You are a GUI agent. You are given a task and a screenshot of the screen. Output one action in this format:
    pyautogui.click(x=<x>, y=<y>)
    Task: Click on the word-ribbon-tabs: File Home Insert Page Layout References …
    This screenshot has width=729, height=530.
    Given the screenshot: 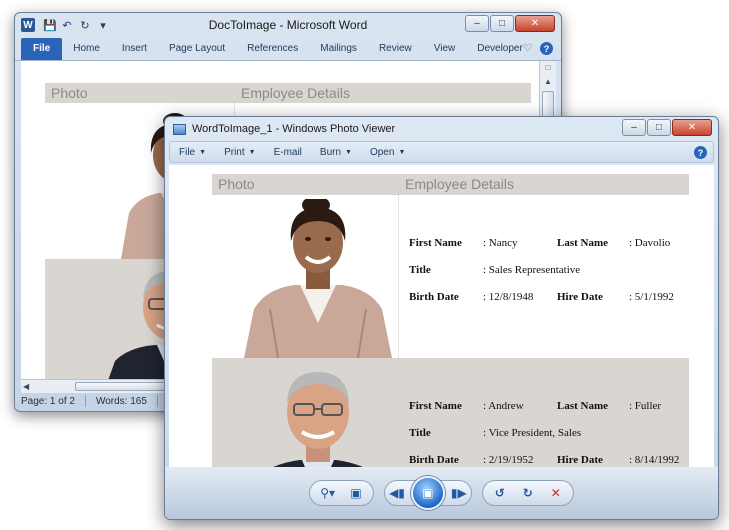 What is the action you would take?
    pyautogui.click(x=288, y=49)
    